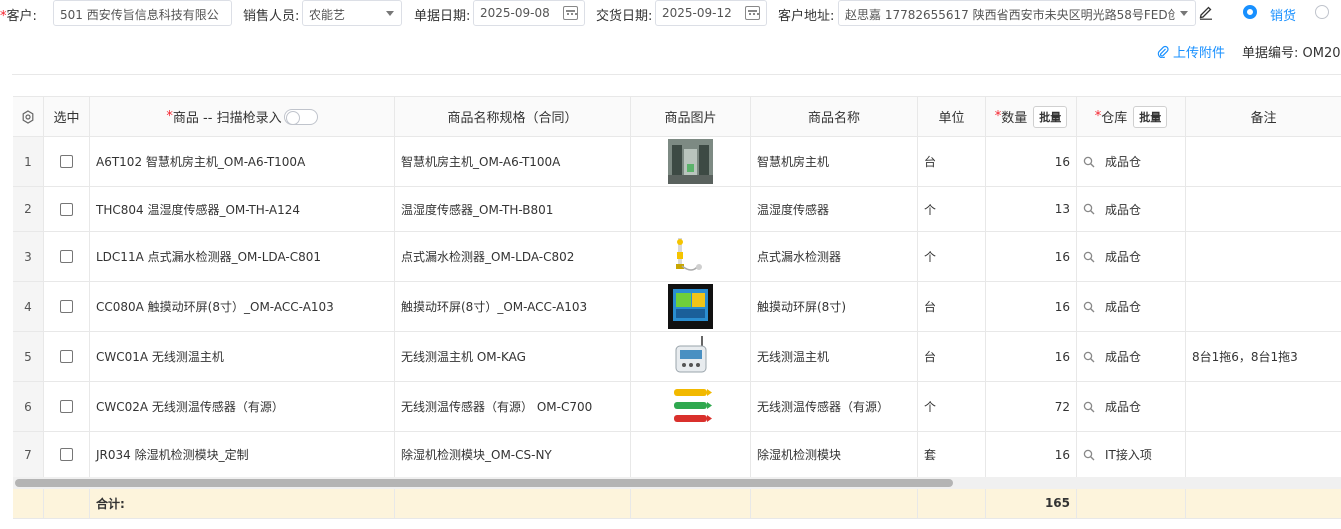 Image resolution: width=1341 pixels, height=529 pixels. I want to click on temp-sensor-thumbnail, so click(690, 406).